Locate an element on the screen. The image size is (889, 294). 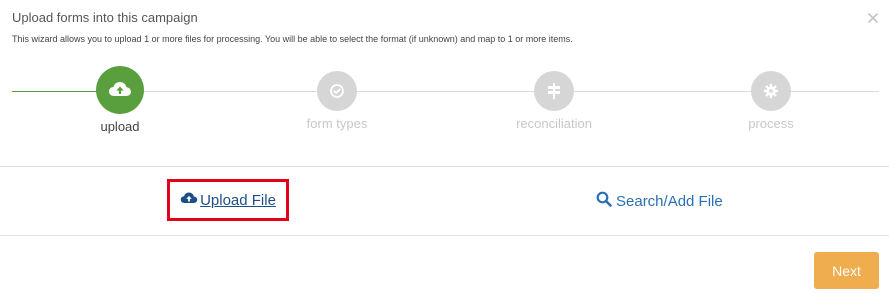
upload-file-label: Upload File is located at coordinates (238, 200).